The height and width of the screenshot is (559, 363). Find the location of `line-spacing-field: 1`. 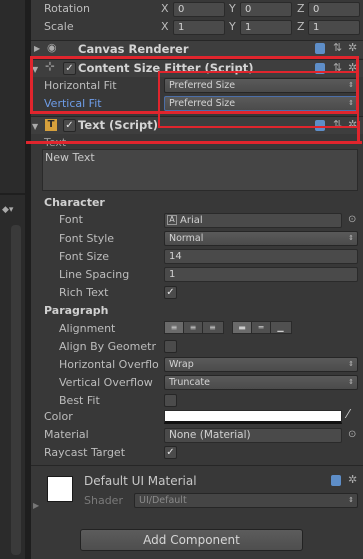

line-spacing-field: 1 is located at coordinates (261, 274).